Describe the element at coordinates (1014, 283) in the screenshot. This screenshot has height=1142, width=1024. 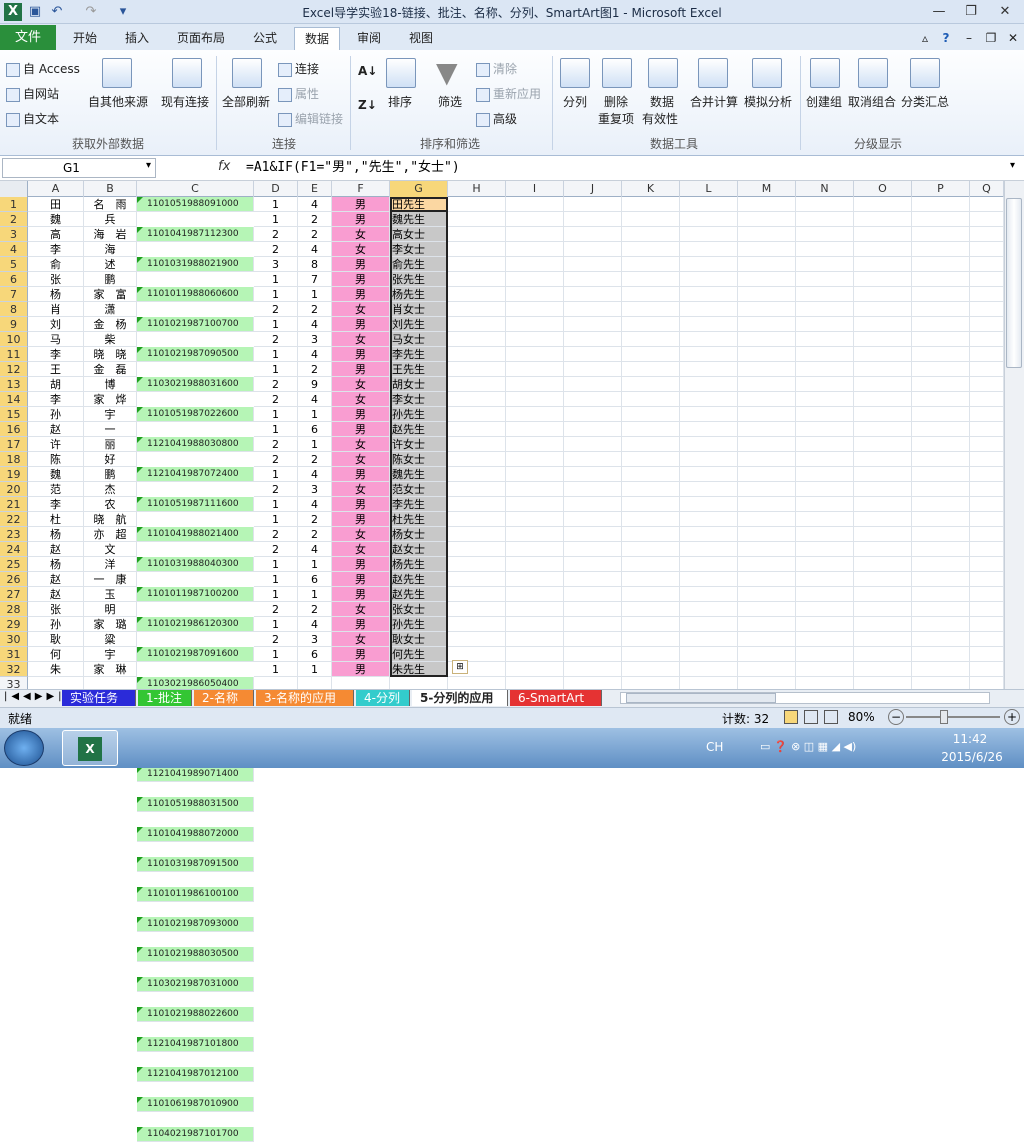
I see `vertical-scroll-thumb` at that location.